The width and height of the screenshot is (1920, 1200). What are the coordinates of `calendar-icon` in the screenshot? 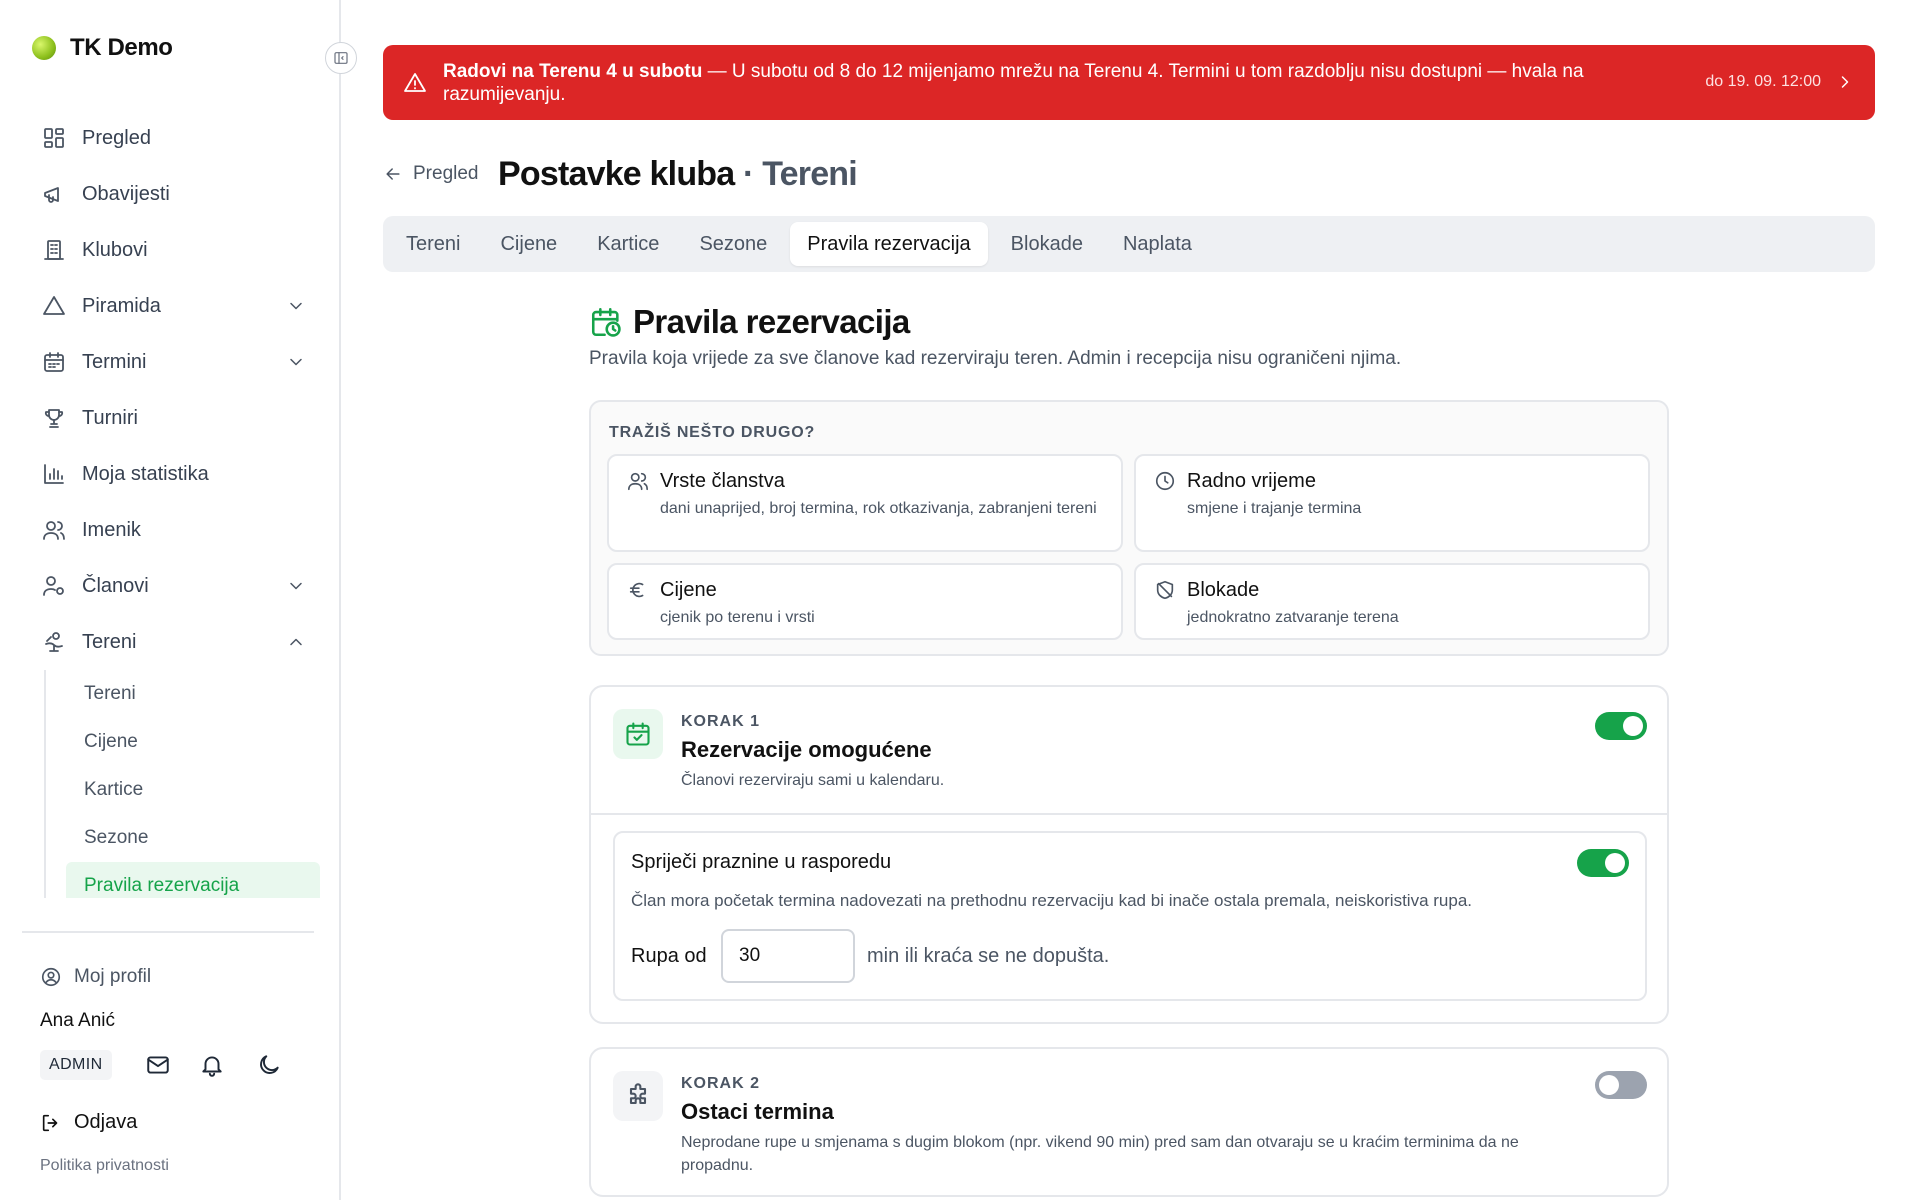 It's located at (54, 362).